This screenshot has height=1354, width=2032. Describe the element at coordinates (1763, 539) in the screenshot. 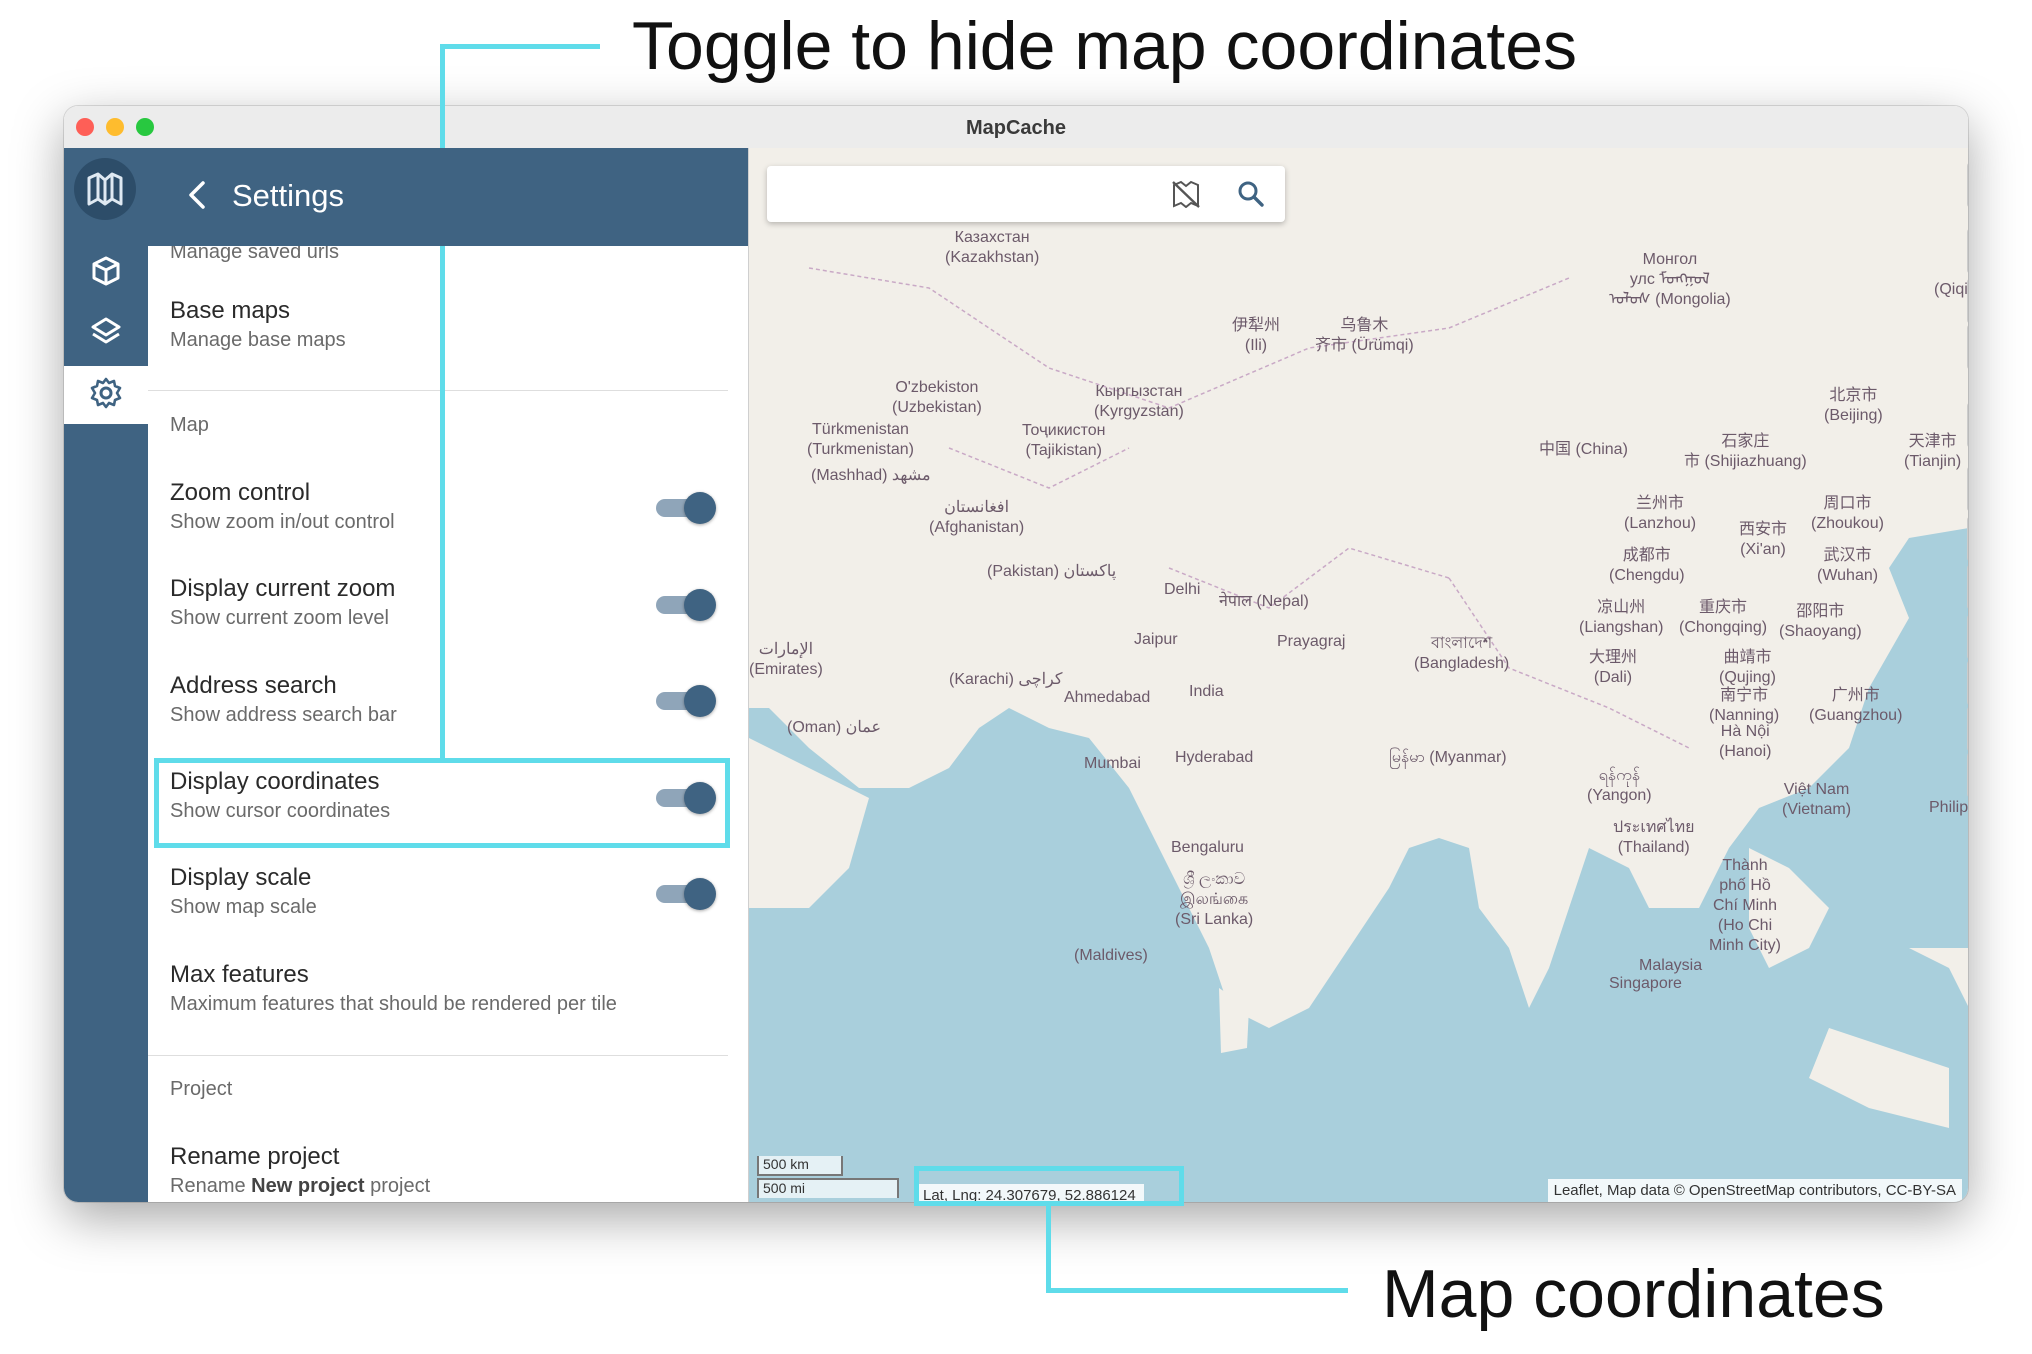

I see `map-place-label: 西安市 (Xi'an)` at that location.